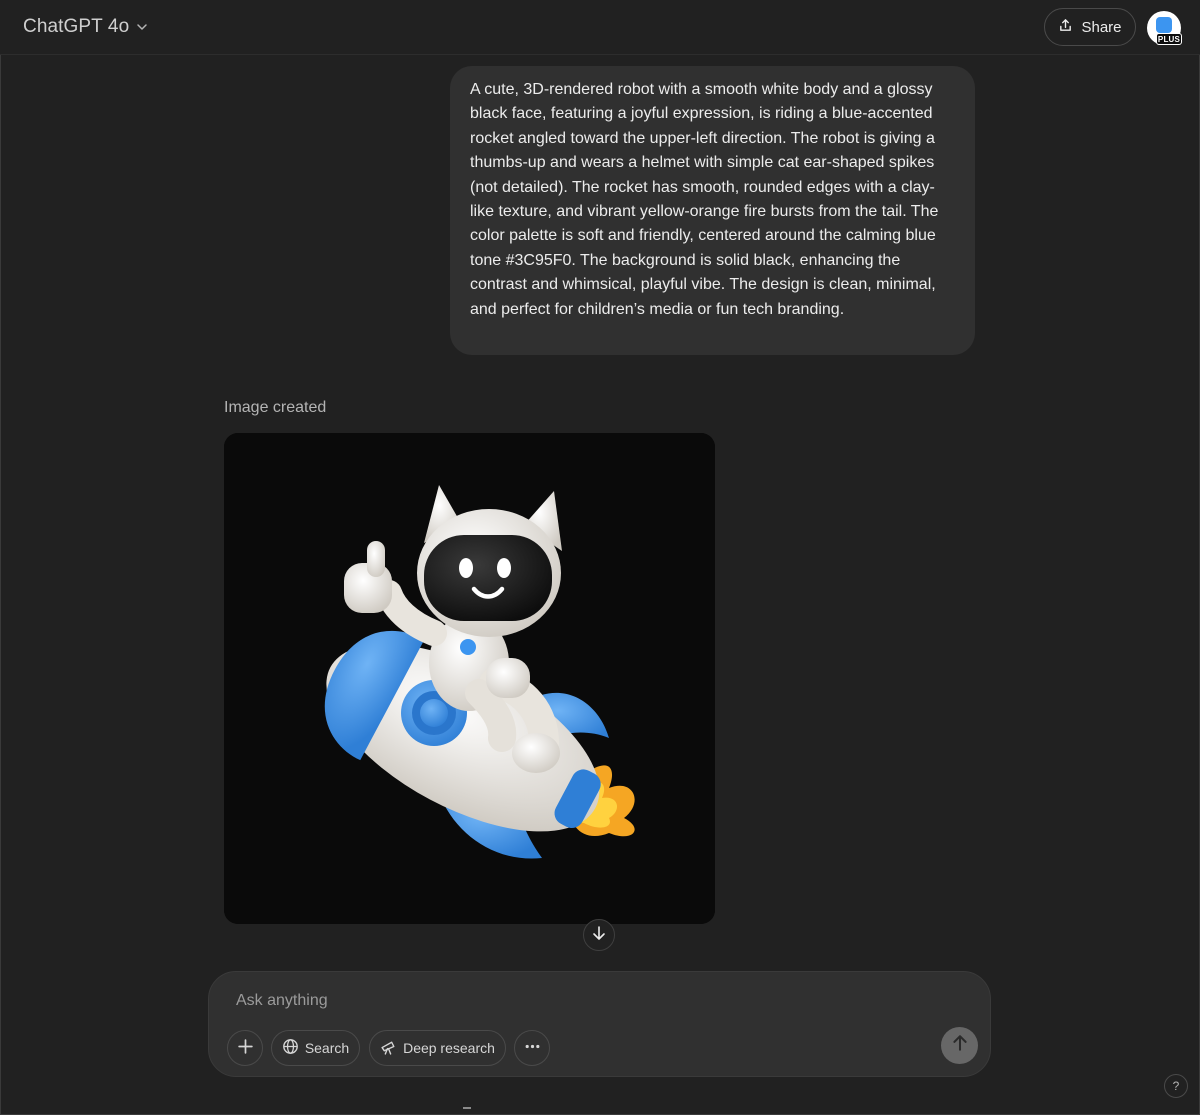  Describe the element at coordinates (1101, 27) in the screenshot. I see `share-label: Share` at that location.